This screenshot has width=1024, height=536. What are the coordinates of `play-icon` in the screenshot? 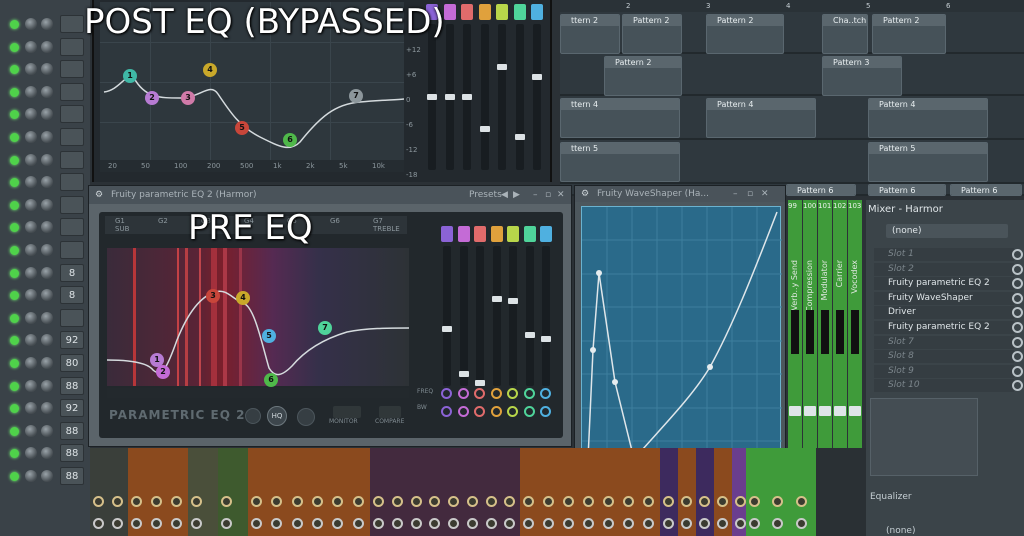 It's located at (253, 416).